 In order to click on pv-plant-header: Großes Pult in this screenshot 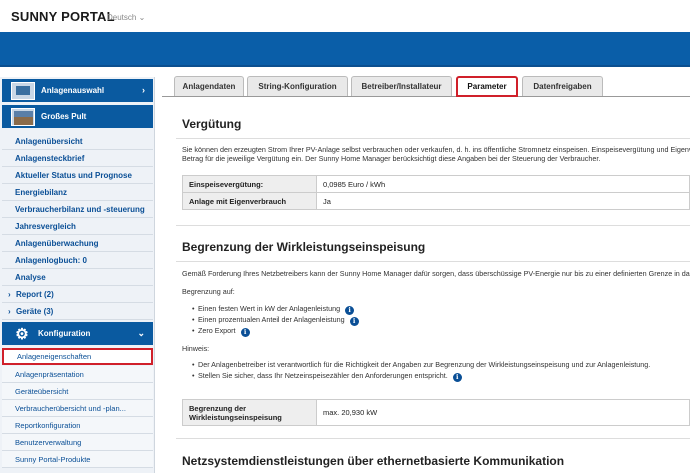, I will do `click(77, 116)`.